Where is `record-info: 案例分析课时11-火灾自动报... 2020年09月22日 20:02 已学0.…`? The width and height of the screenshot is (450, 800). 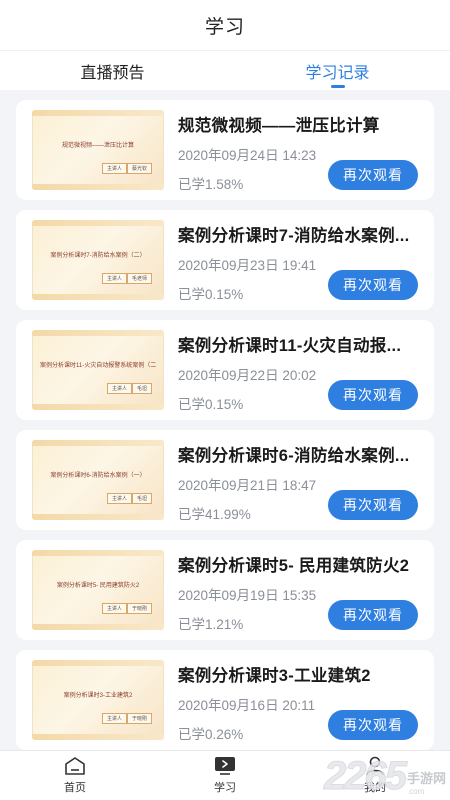
record-info: 案例分析课时11-火灾自动报... 2020年09月22日 20:02 已学0.… is located at coordinates (298, 371).